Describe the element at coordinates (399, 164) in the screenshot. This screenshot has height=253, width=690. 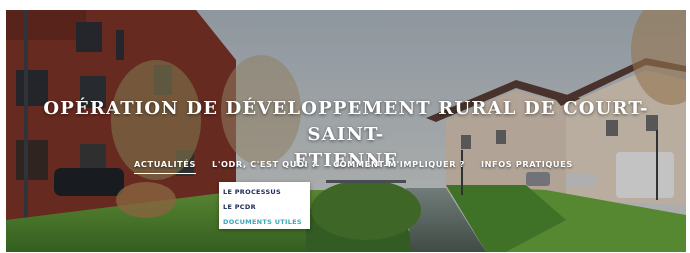
I see `nav-item-impliquer: COMMENT M'IMPLIQUER ?` at that location.